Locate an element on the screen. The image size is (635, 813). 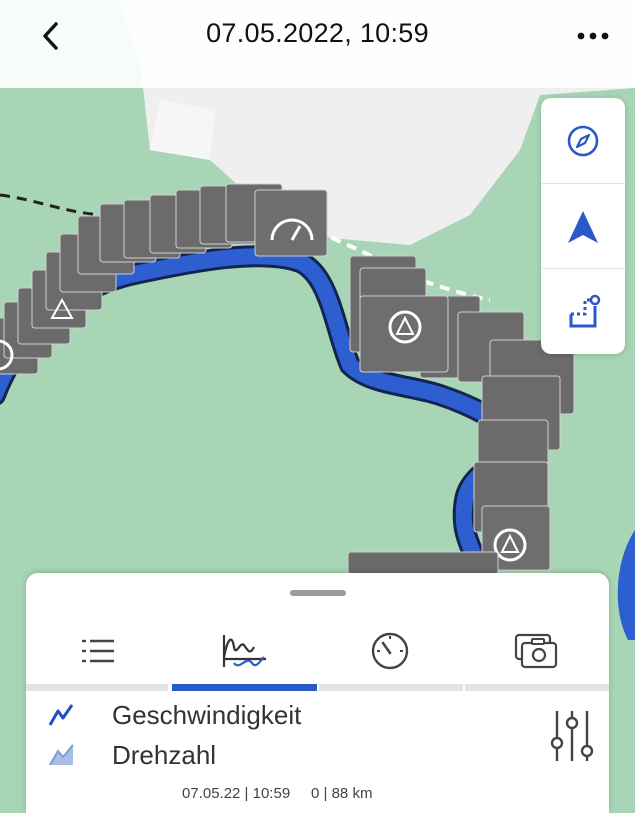
compass-icon is located at coordinates (583, 140).